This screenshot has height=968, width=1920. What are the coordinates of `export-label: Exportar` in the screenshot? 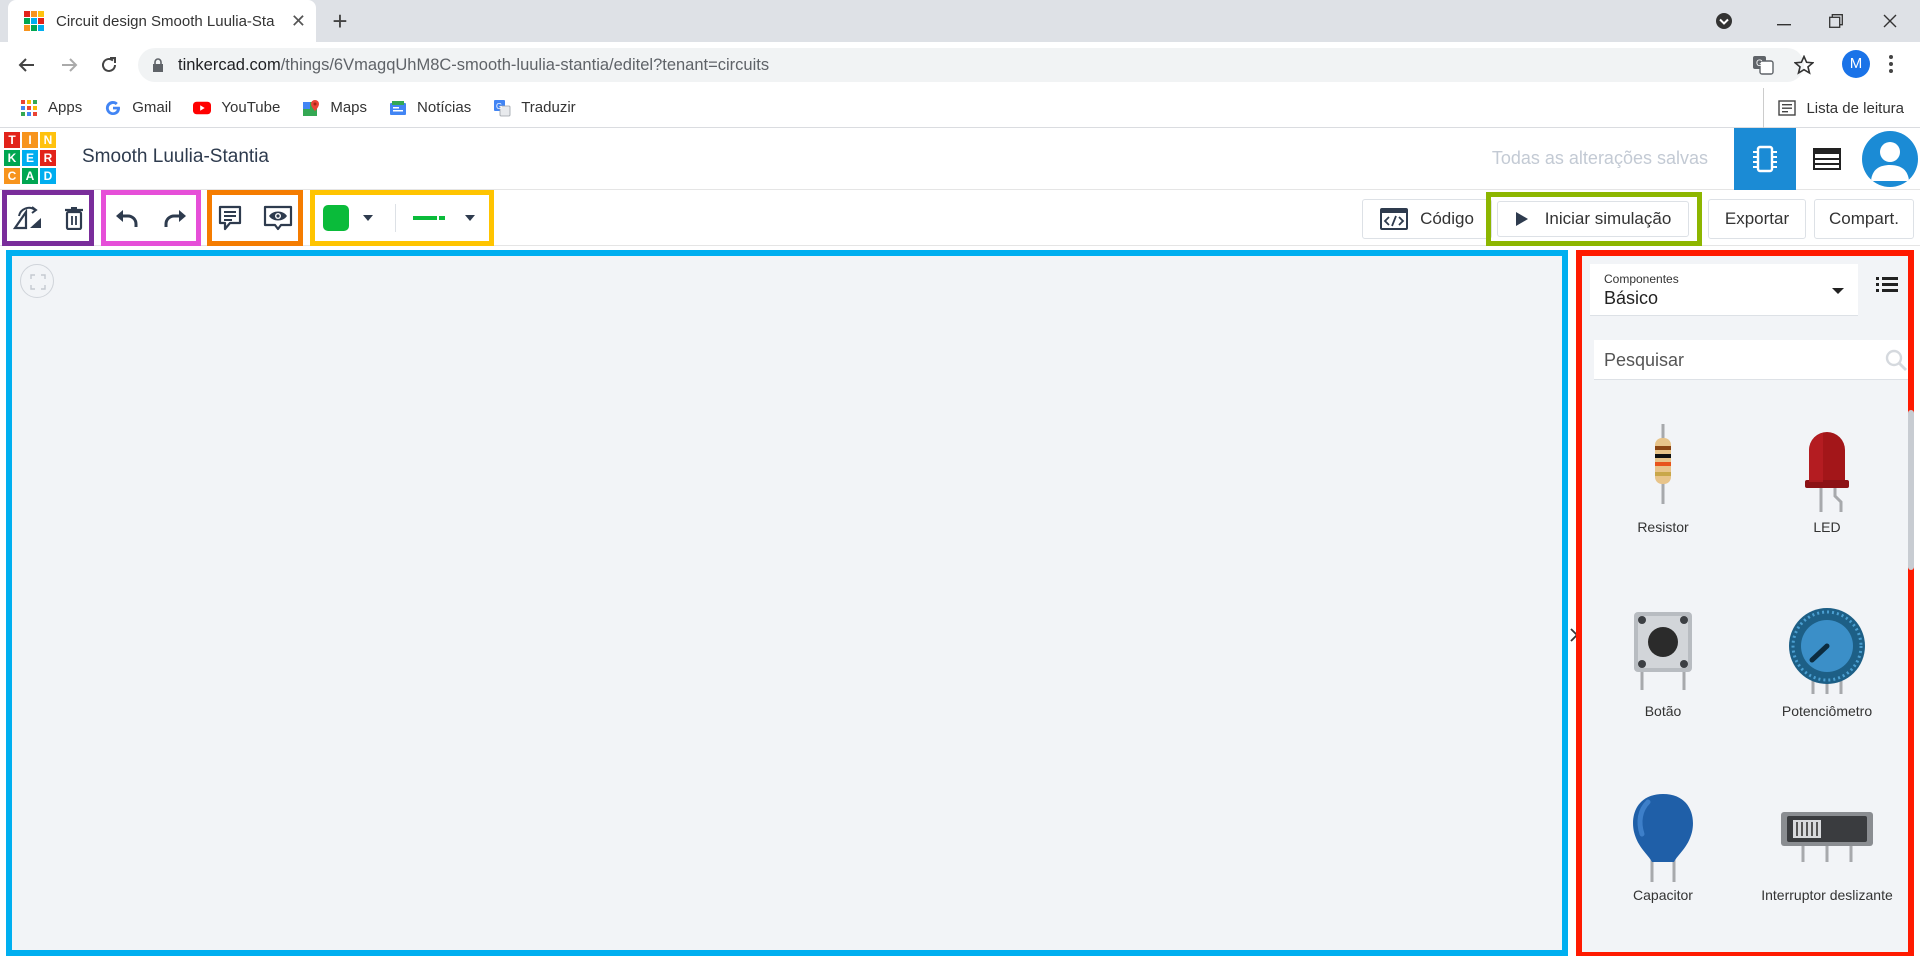 It's located at (1757, 218).